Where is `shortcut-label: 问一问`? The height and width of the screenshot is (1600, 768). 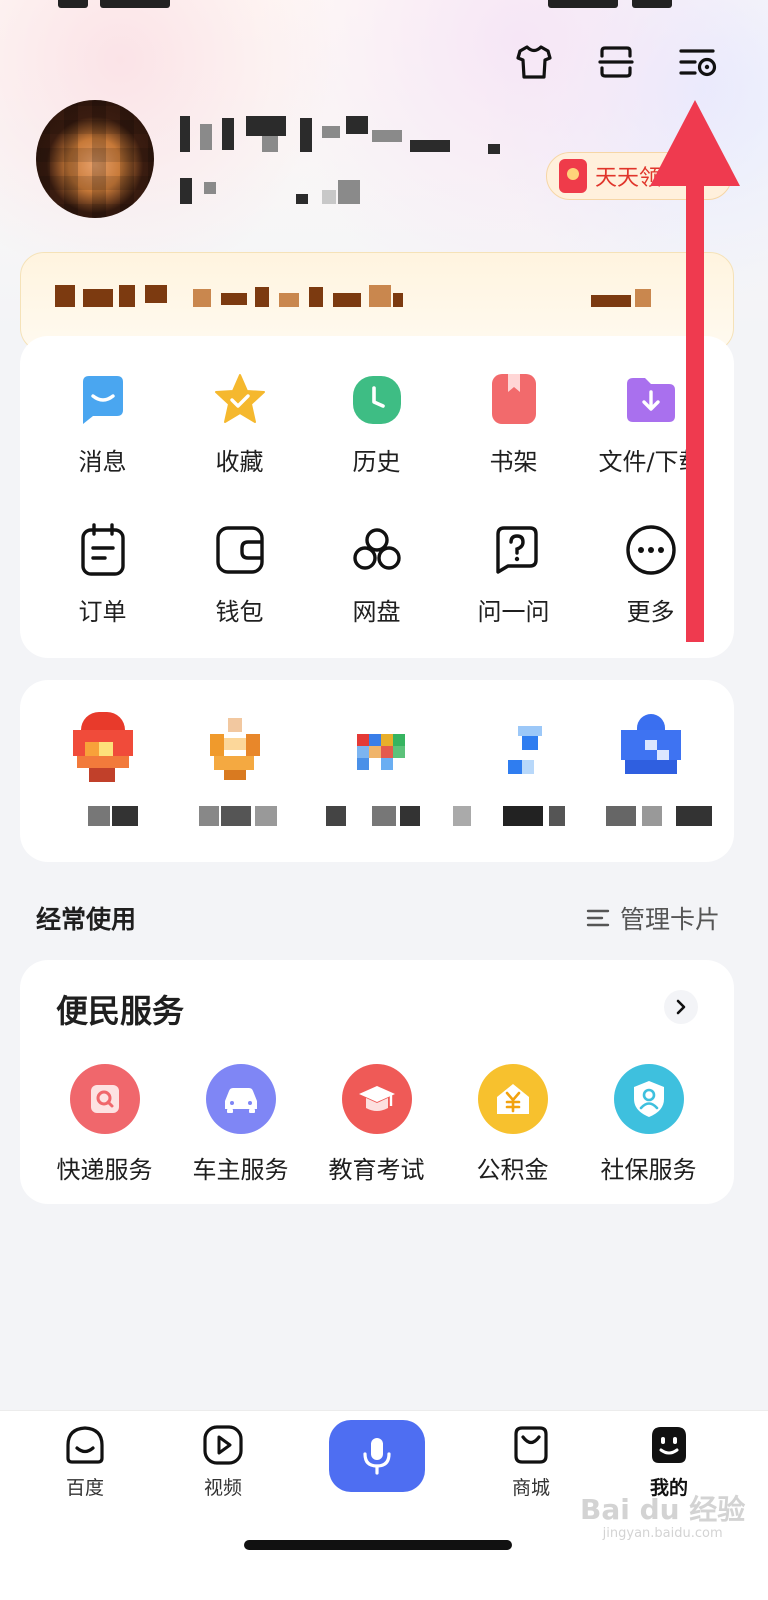 shortcut-label: 问一问 is located at coordinates (513, 612).